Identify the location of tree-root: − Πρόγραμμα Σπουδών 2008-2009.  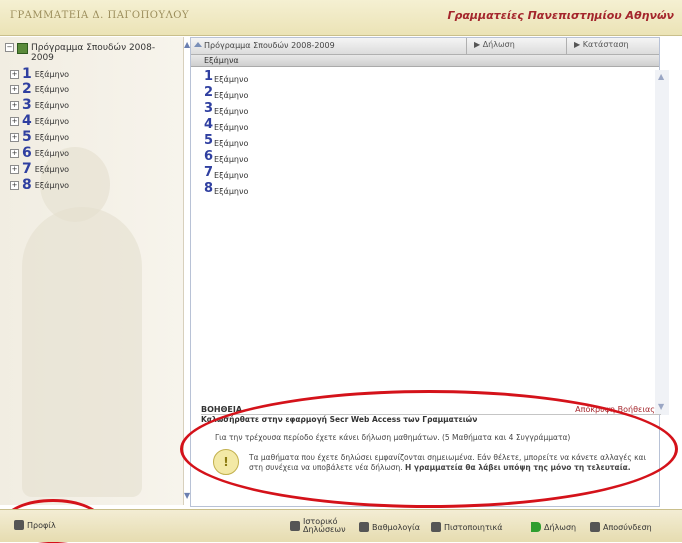
(88, 53).